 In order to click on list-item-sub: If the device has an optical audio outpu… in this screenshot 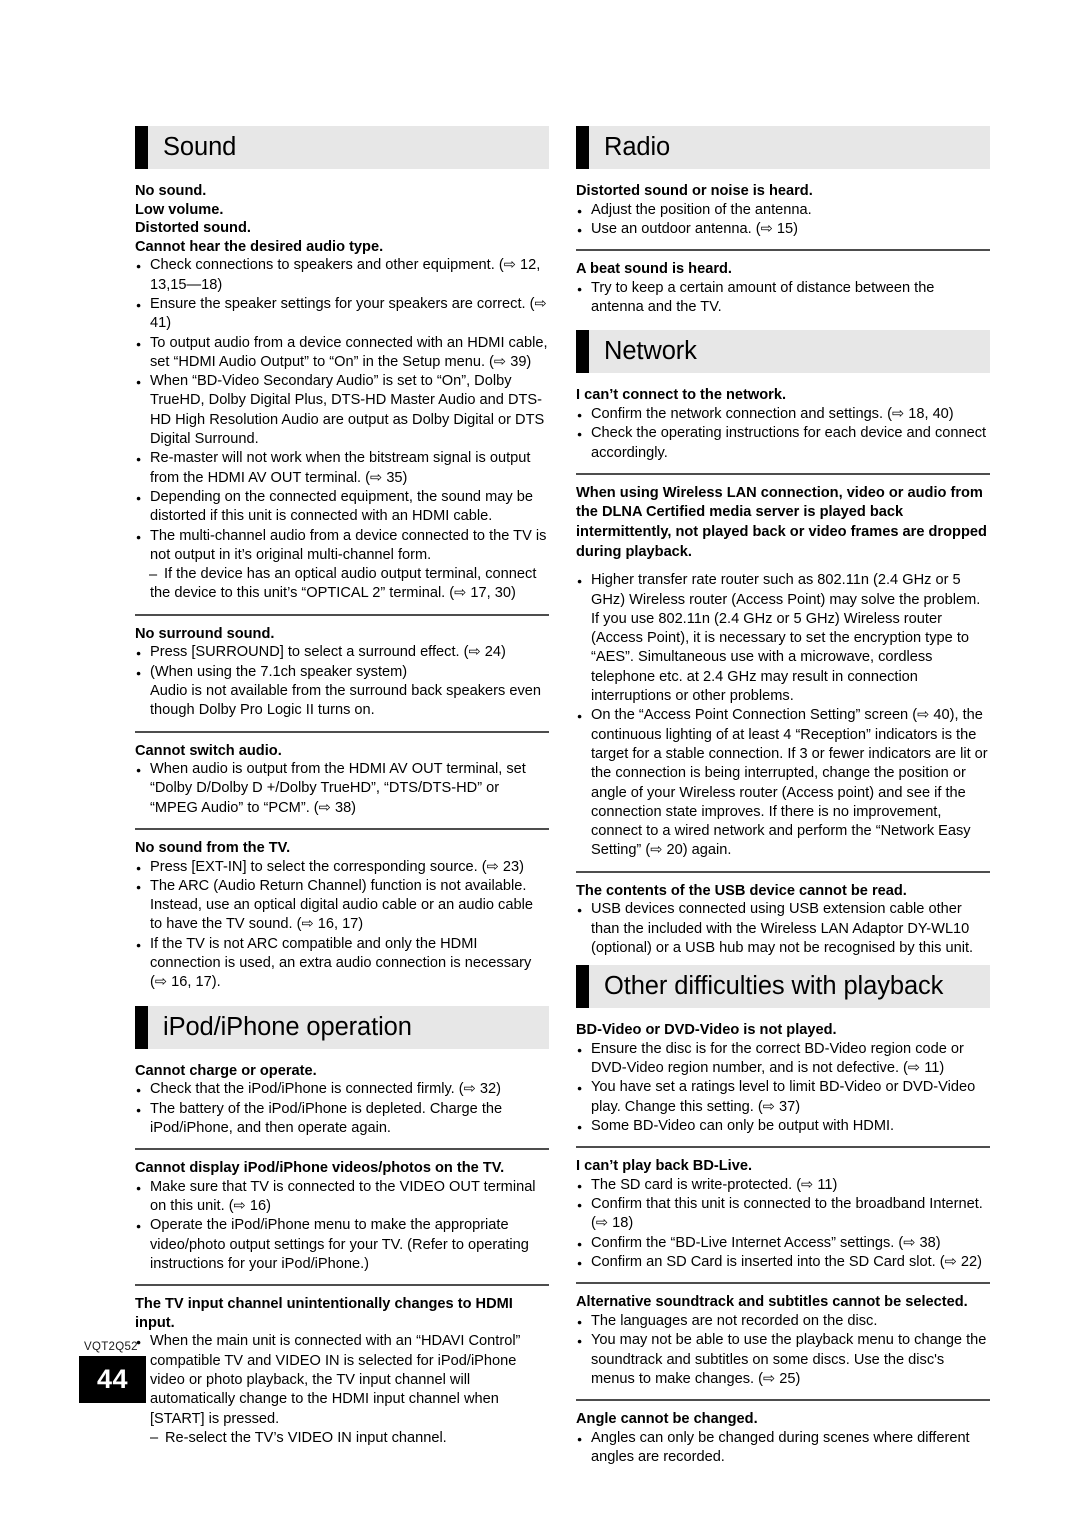, I will do `click(342, 584)`.